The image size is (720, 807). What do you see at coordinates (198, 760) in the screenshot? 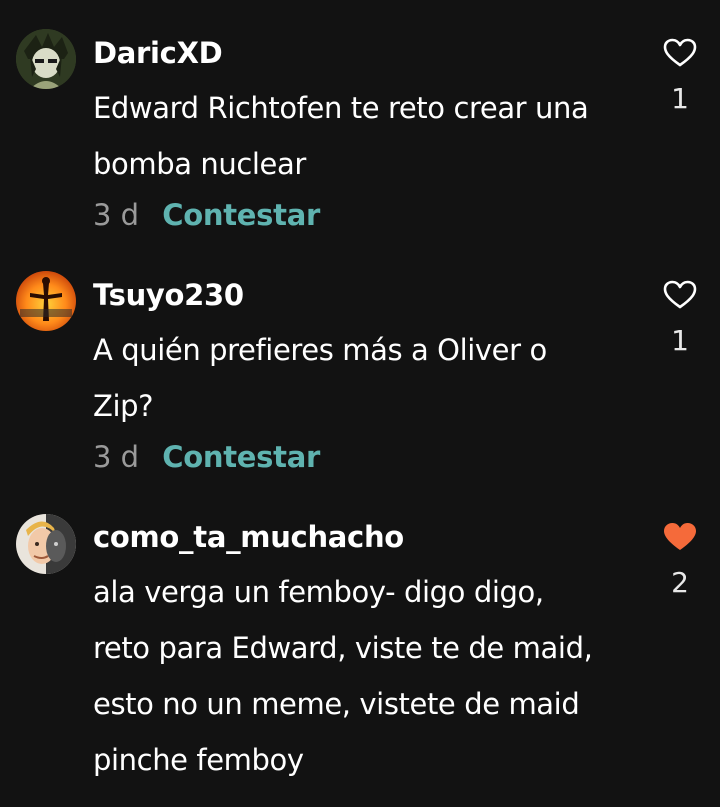
I see `comment-line: pinche femboy` at bounding box center [198, 760].